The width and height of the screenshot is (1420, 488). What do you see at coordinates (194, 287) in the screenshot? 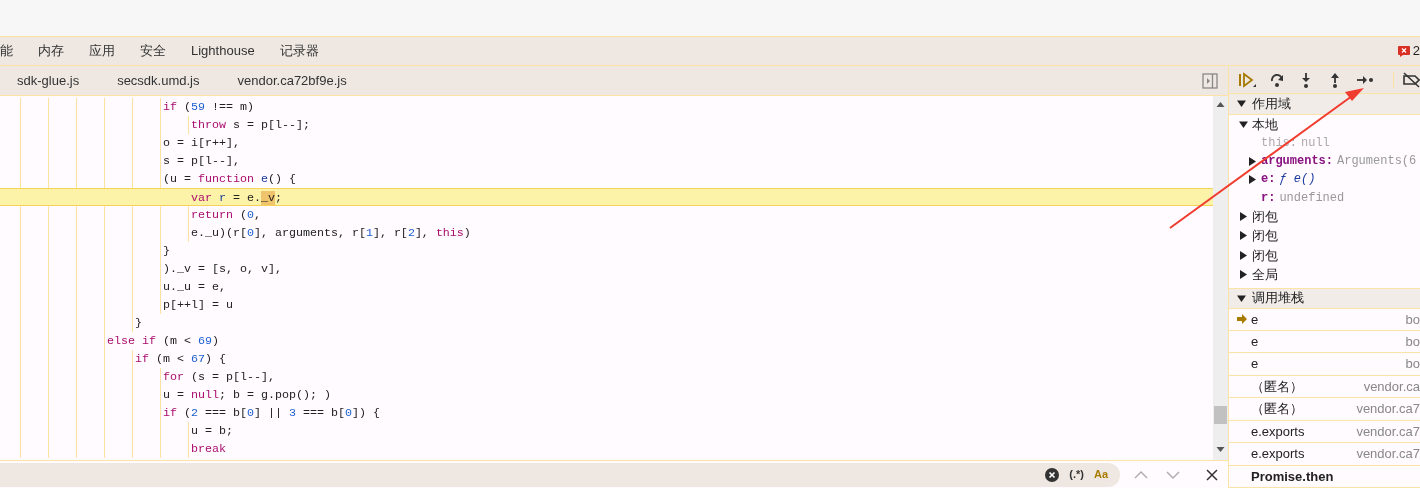
I see `code-line: u._u = e,` at bounding box center [194, 287].